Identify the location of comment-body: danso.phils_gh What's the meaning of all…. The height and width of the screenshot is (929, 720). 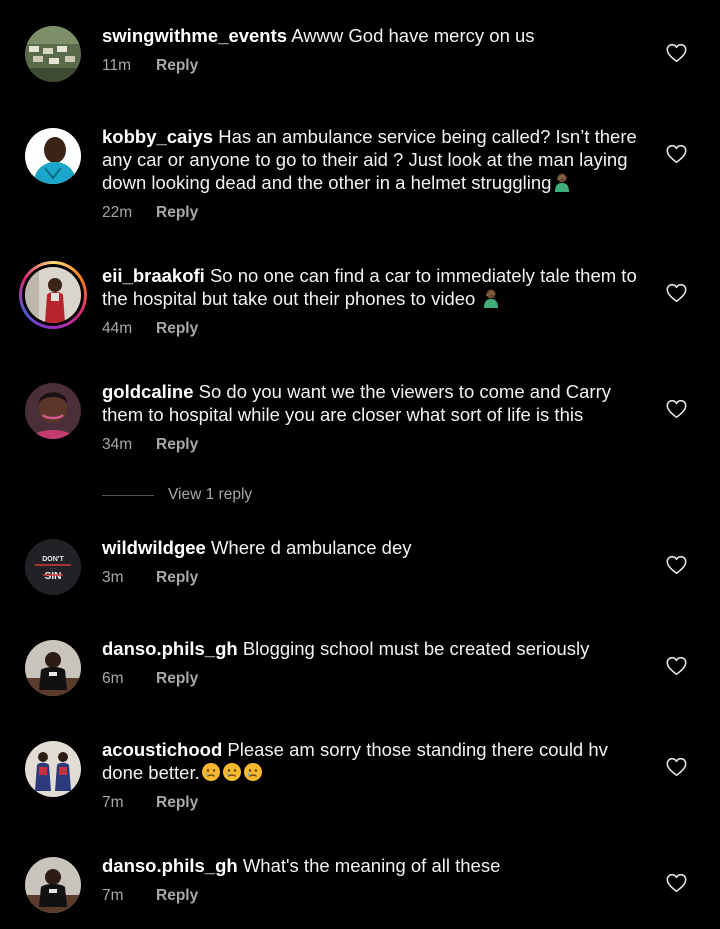
(377, 865).